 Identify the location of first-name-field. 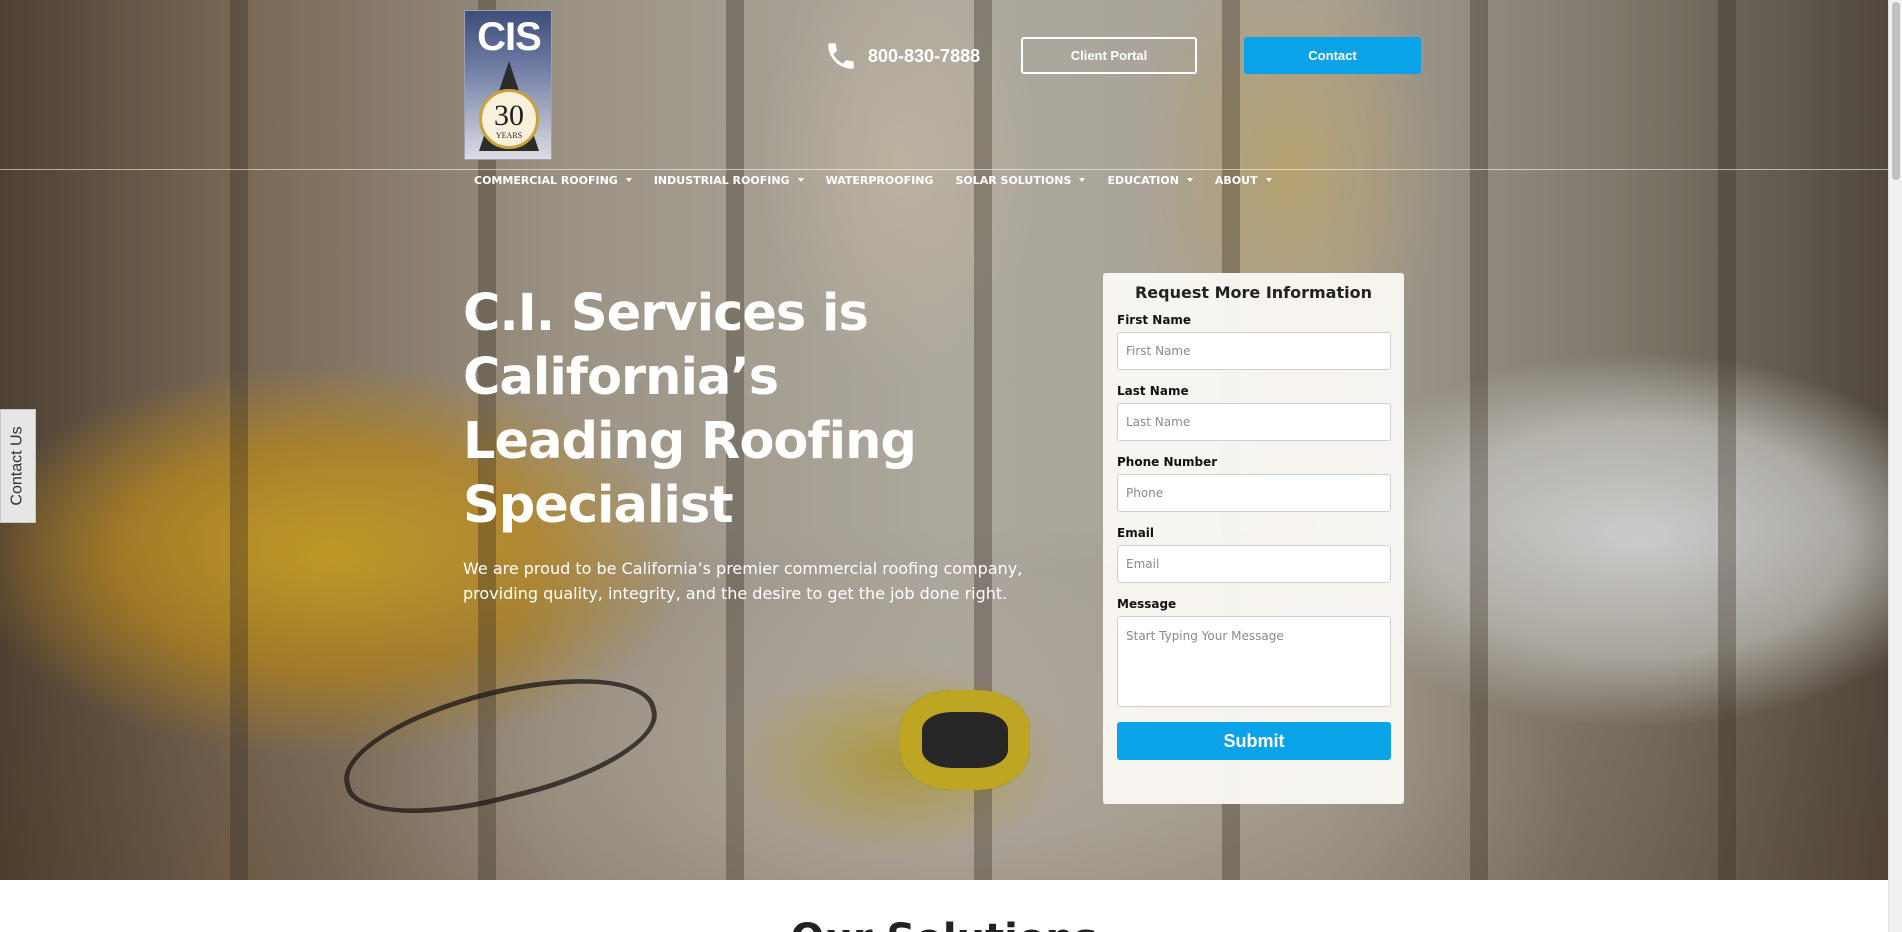
(1254, 351).